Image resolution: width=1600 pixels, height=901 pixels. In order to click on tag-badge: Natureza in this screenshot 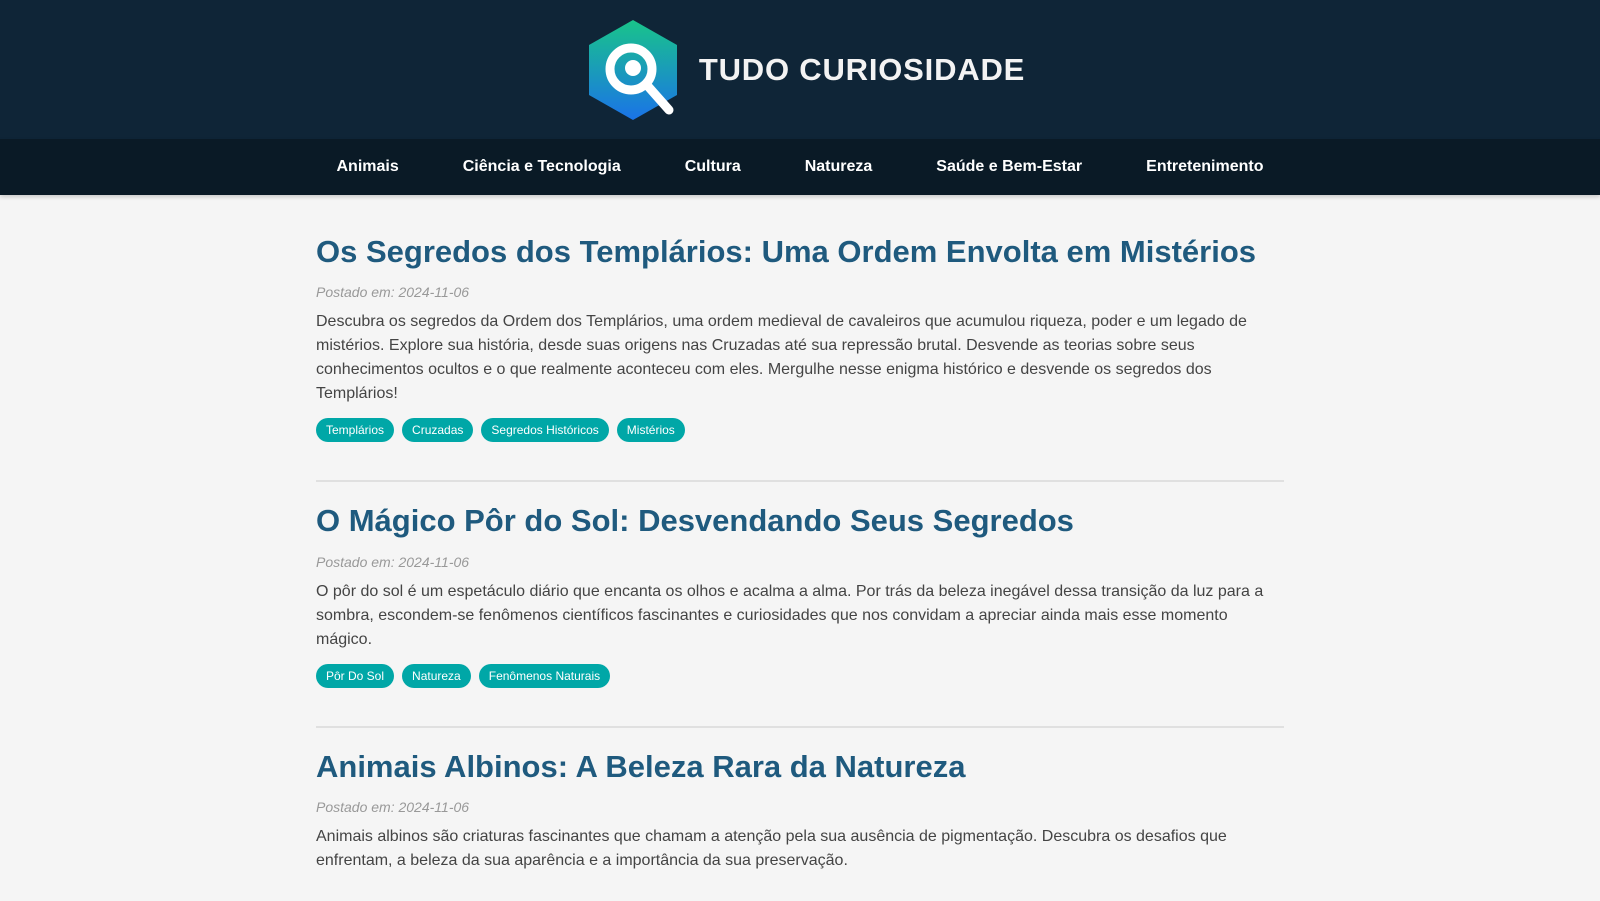, I will do `click(436, 675)`.